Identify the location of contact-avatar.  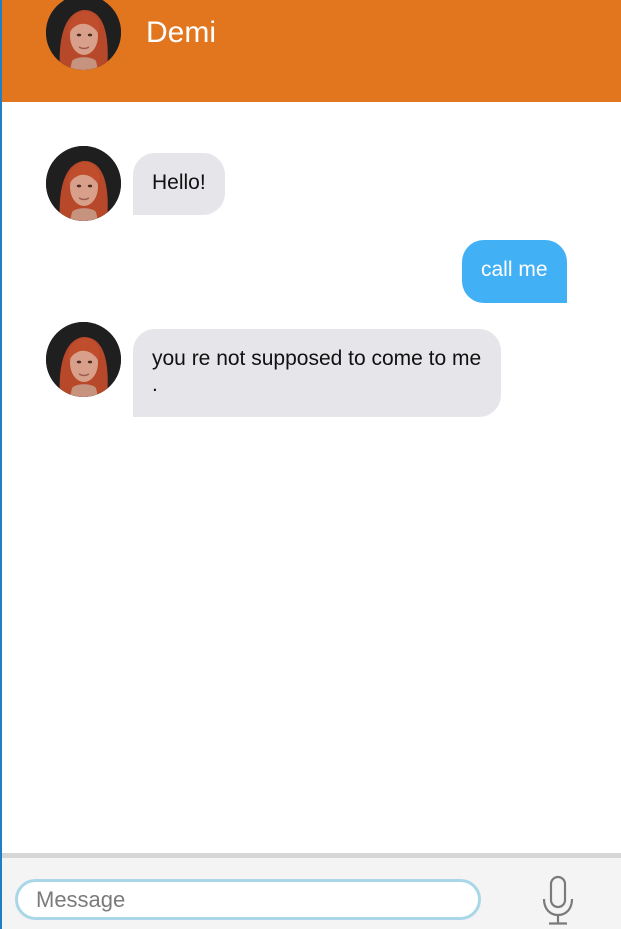
(83, 35).